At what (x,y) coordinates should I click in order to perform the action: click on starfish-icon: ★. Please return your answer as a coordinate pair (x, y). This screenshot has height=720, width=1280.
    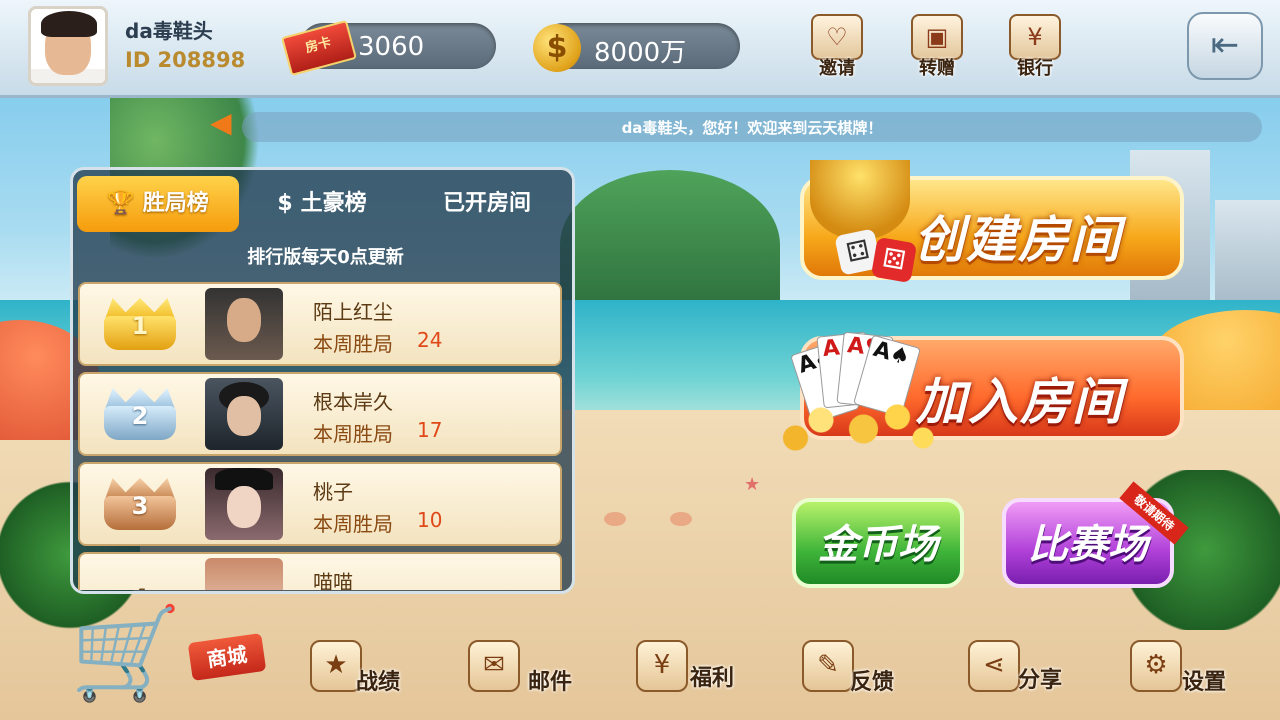
    Looking at the image, I should click on (752, 484).